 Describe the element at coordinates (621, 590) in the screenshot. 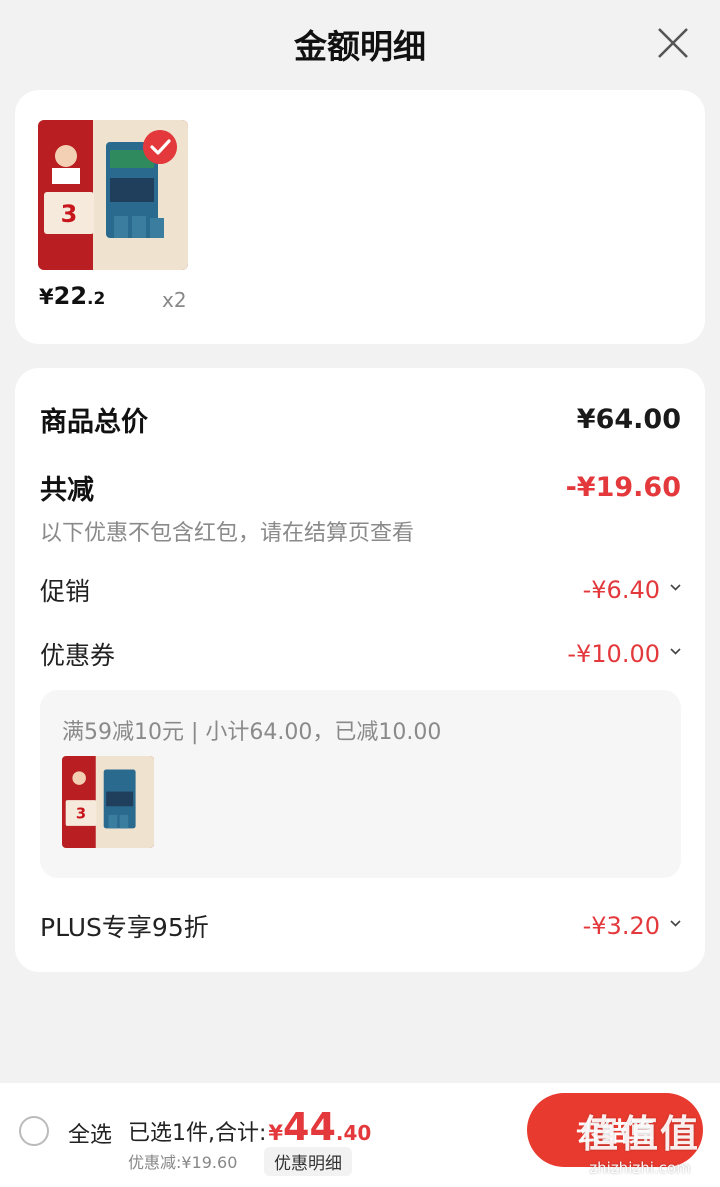

I see `promotion-amount: -¥6.40` at that location.